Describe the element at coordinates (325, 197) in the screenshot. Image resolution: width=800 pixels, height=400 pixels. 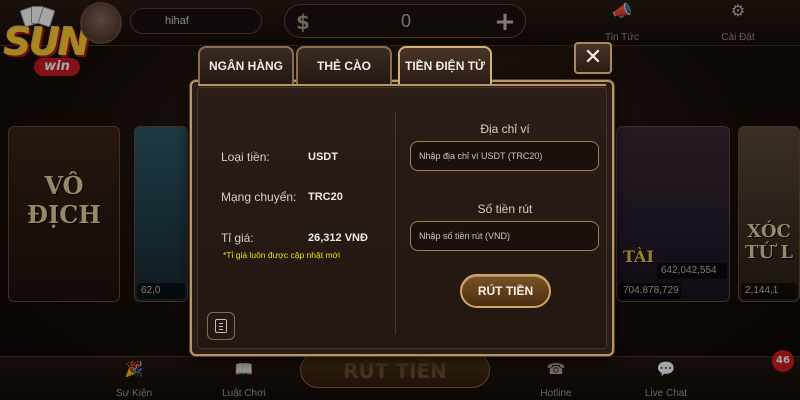
I see `network-value: TRC20` at that location.